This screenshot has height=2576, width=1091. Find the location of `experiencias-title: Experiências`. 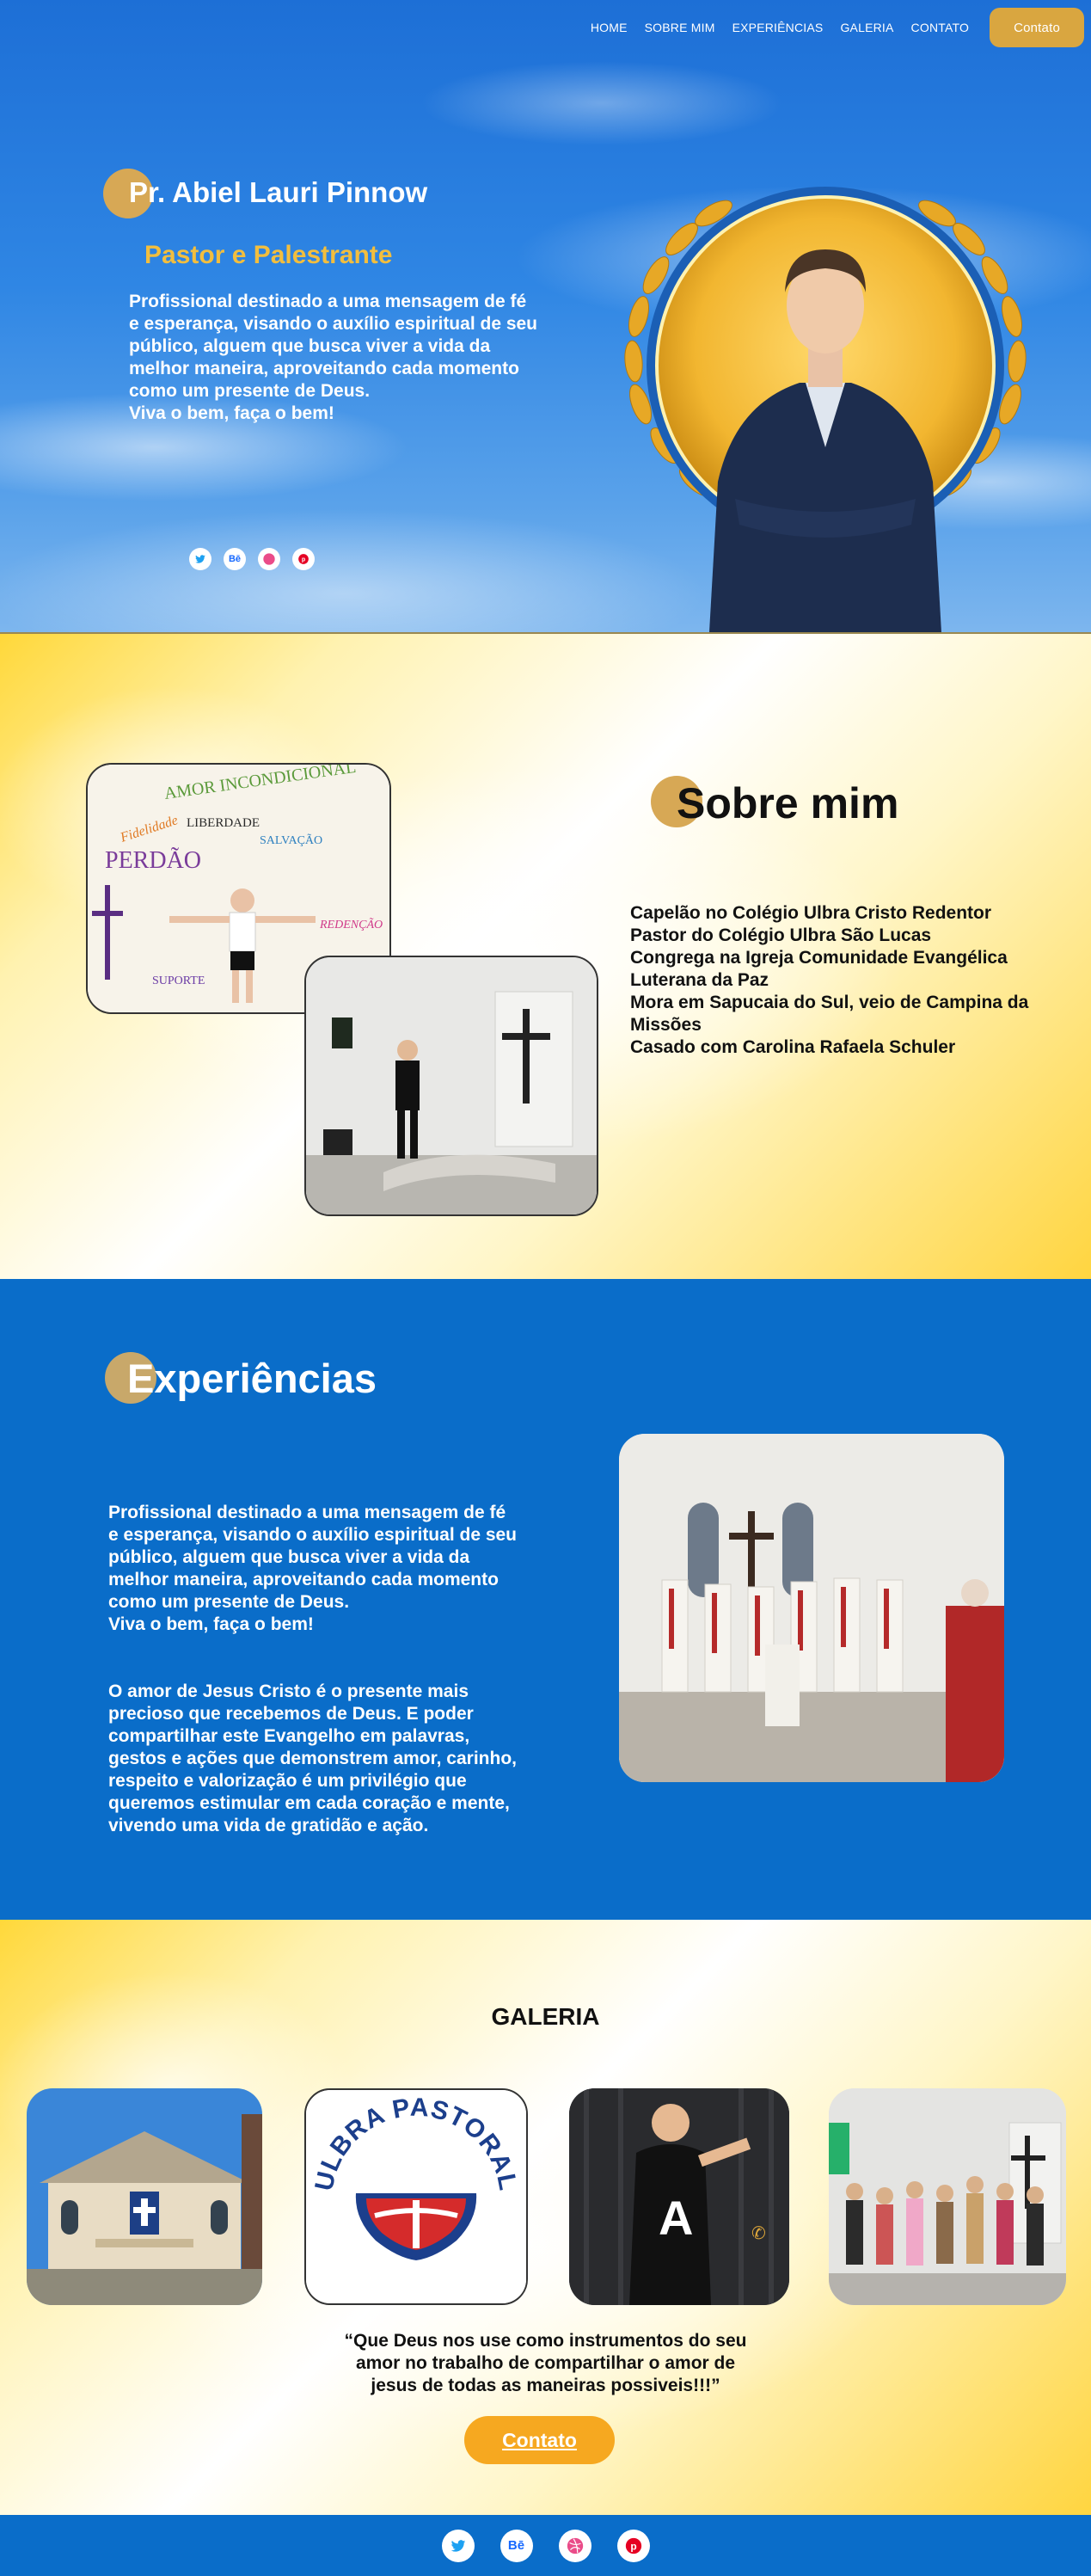

experiencias-title: Experiências is located at coordinates (252, 1378).